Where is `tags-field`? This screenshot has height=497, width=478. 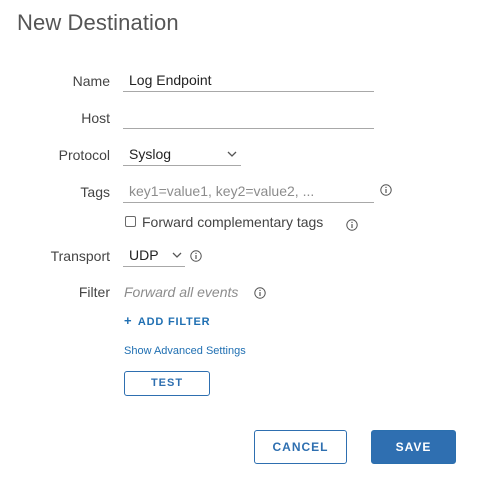
tags-field is located at coordinates (248, 192).